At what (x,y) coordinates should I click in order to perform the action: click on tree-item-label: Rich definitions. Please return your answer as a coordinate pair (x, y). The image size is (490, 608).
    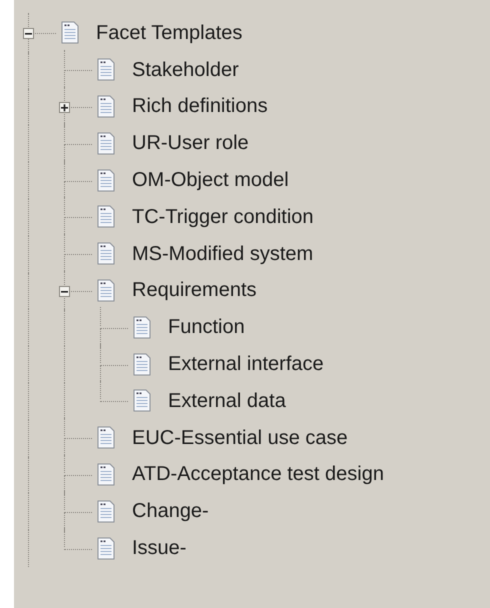
    Looking at the image, I should click on (200, 106).